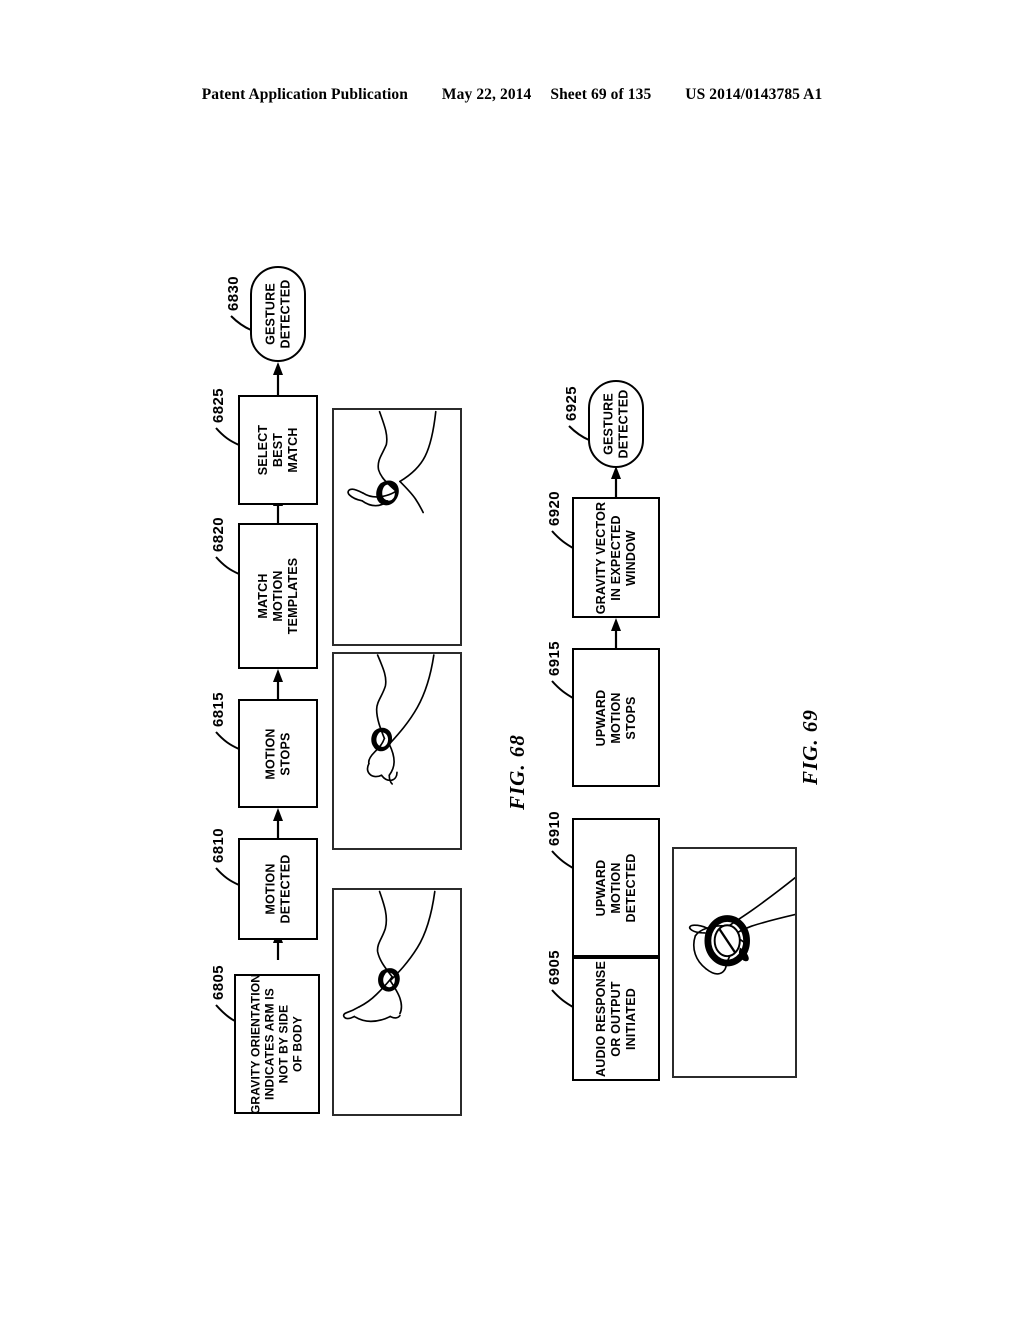  What do you see at coordinates (630, 887) in the screenshot?
I see `fig69-node-6910-line-2: DETECTED` at bounding box center [630, 887].